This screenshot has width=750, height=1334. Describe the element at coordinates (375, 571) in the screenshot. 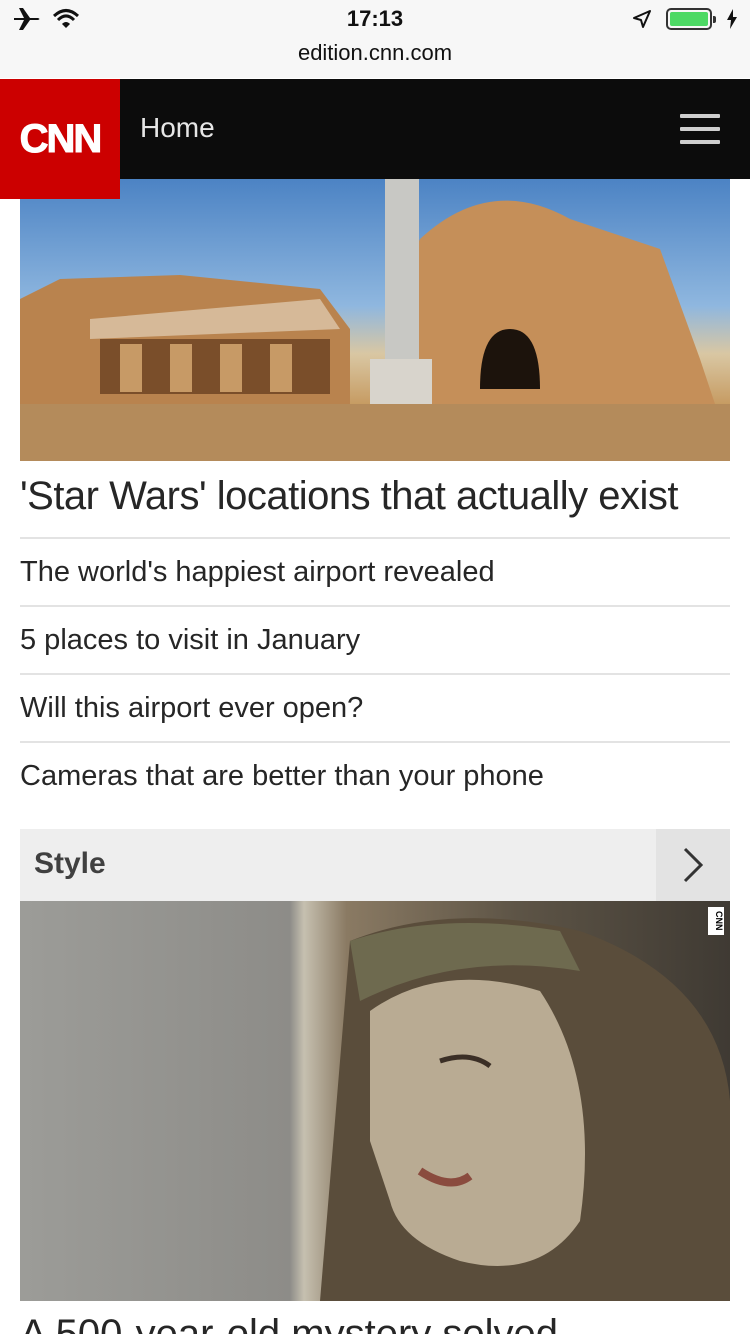

I see `list-item: The world's happiest airport revealed` at that location.